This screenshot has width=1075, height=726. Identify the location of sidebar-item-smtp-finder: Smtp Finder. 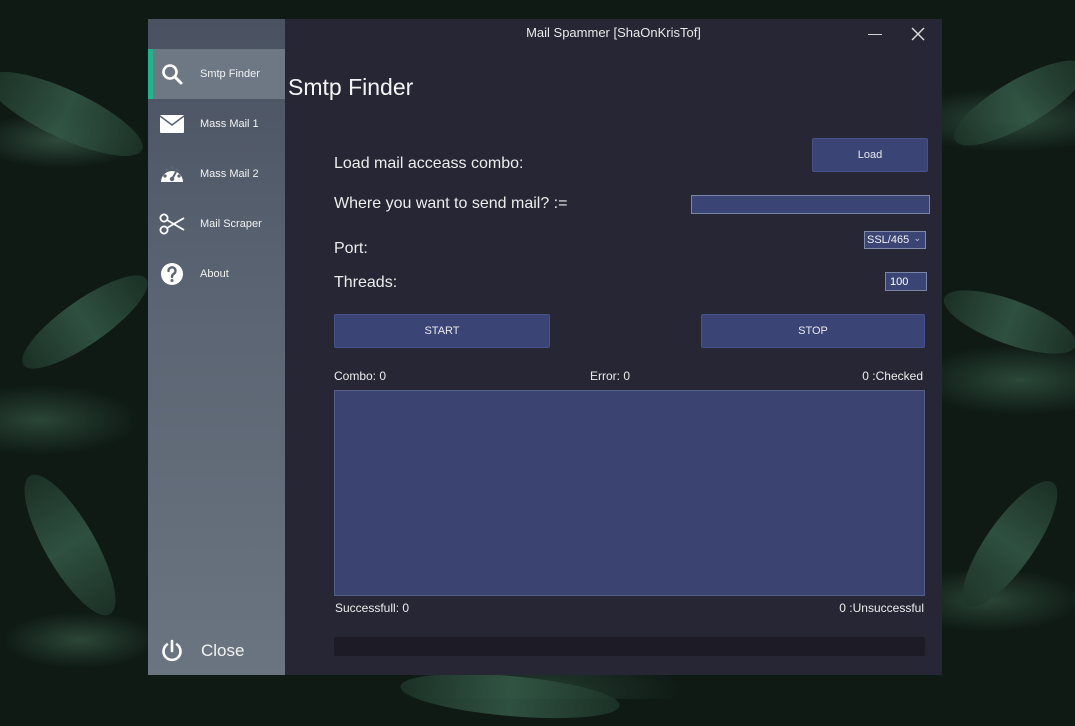
(216, 74).